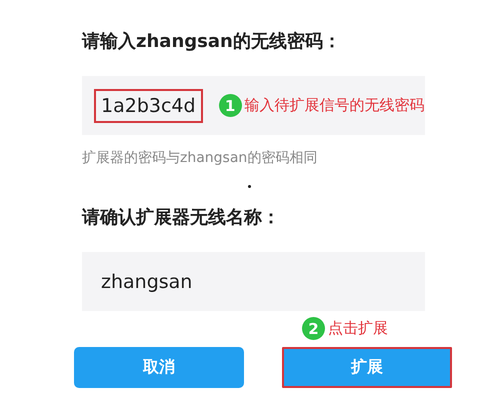  What do you see at coordinates (313, 328) in the screenshot?
I see `step-number-badge: 2` at bounding box center [313, 328].